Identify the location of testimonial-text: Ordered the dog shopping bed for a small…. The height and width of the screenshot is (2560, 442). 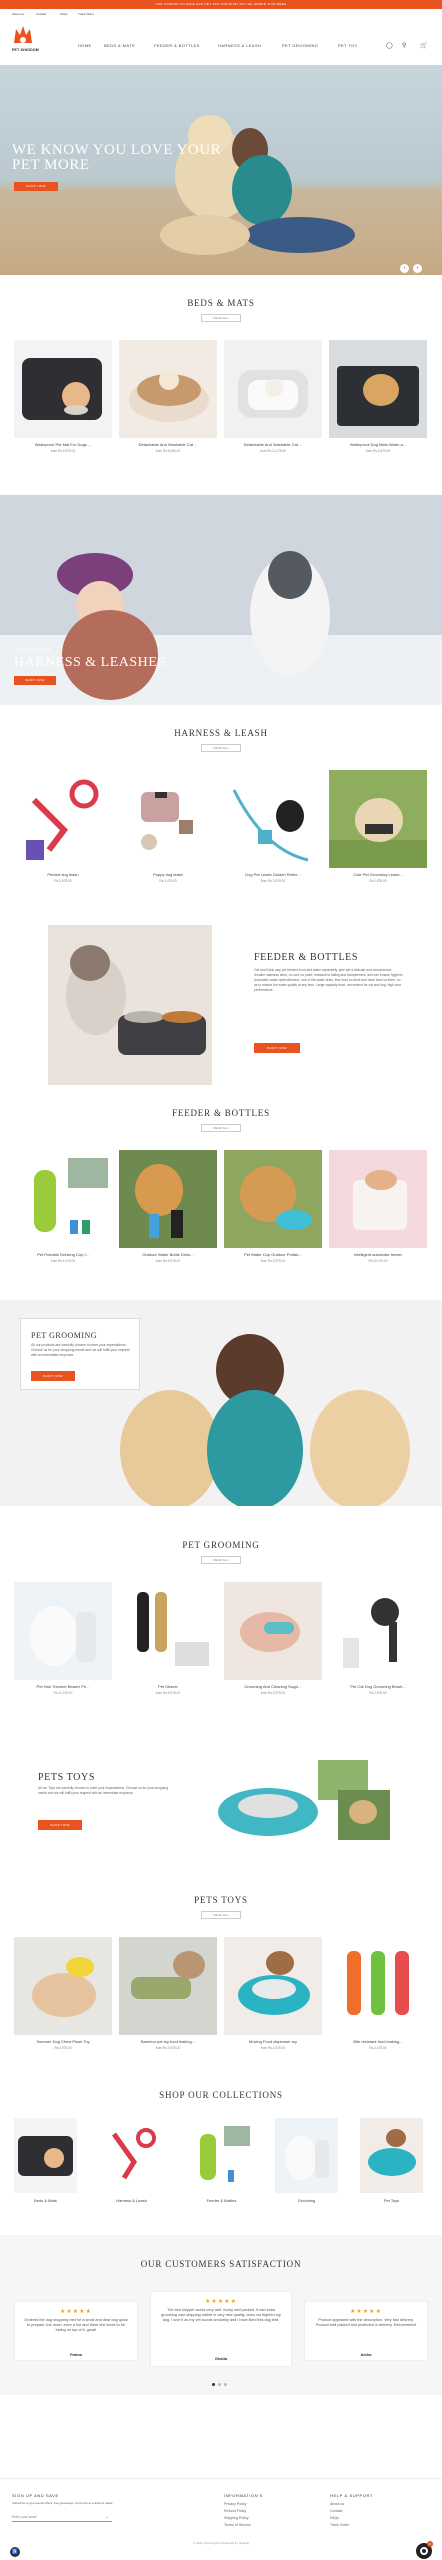
(76, 2325).